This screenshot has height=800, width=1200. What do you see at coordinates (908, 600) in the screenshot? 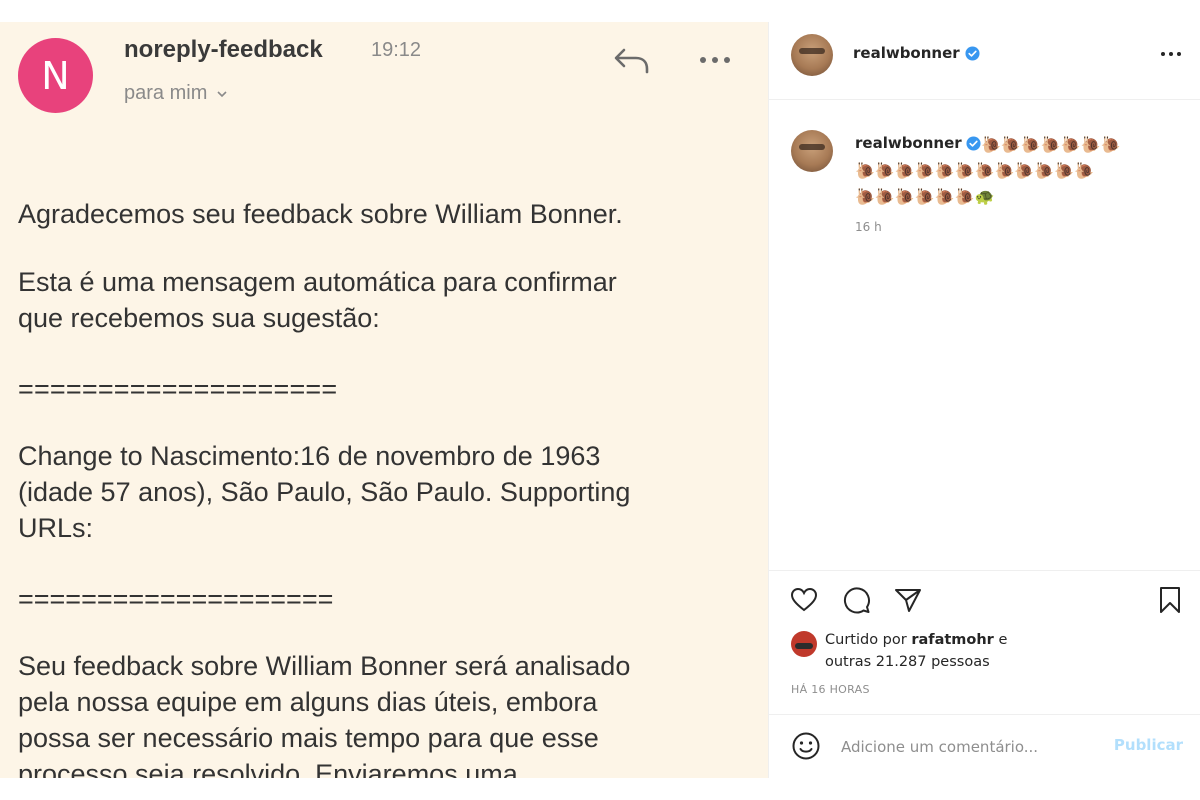
I see `share-icon` at bounding box center [908, 600].